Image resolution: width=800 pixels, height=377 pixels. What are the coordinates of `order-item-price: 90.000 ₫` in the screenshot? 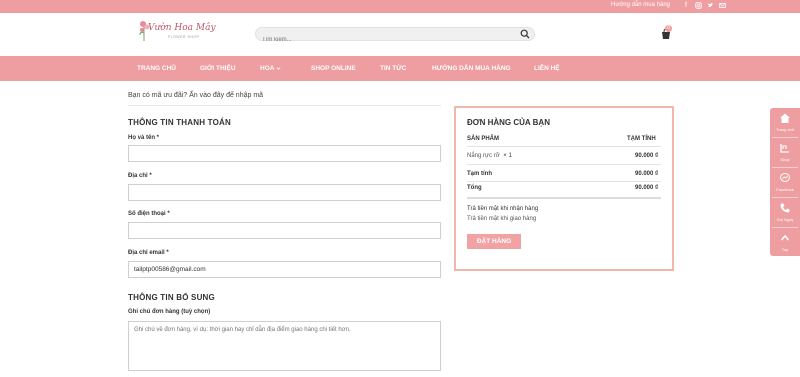 It's located at (647, 156).